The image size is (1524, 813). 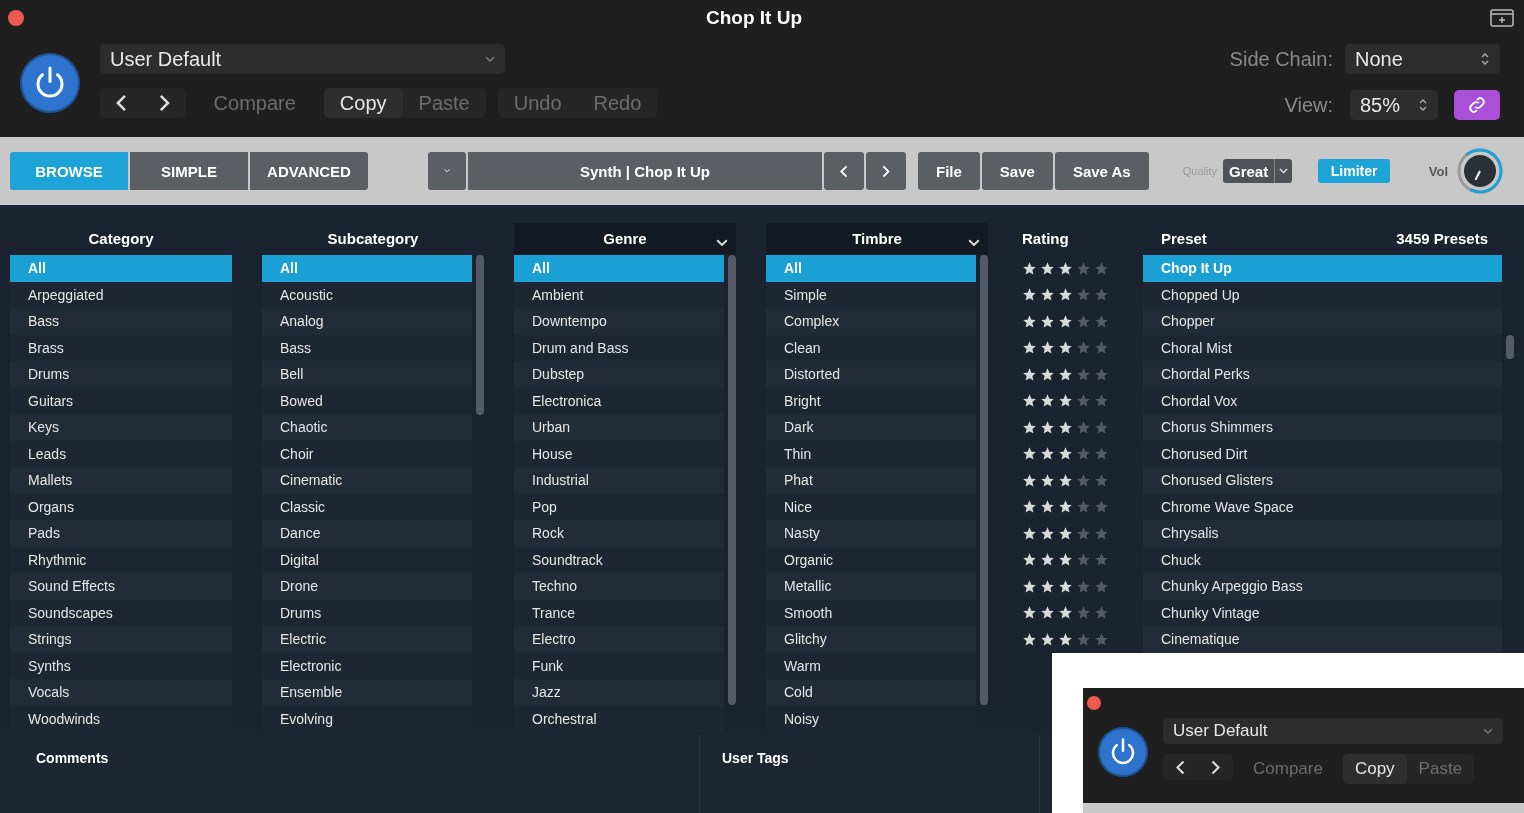 I want to click on filter-item: Drone, so click(x=367, y=586).